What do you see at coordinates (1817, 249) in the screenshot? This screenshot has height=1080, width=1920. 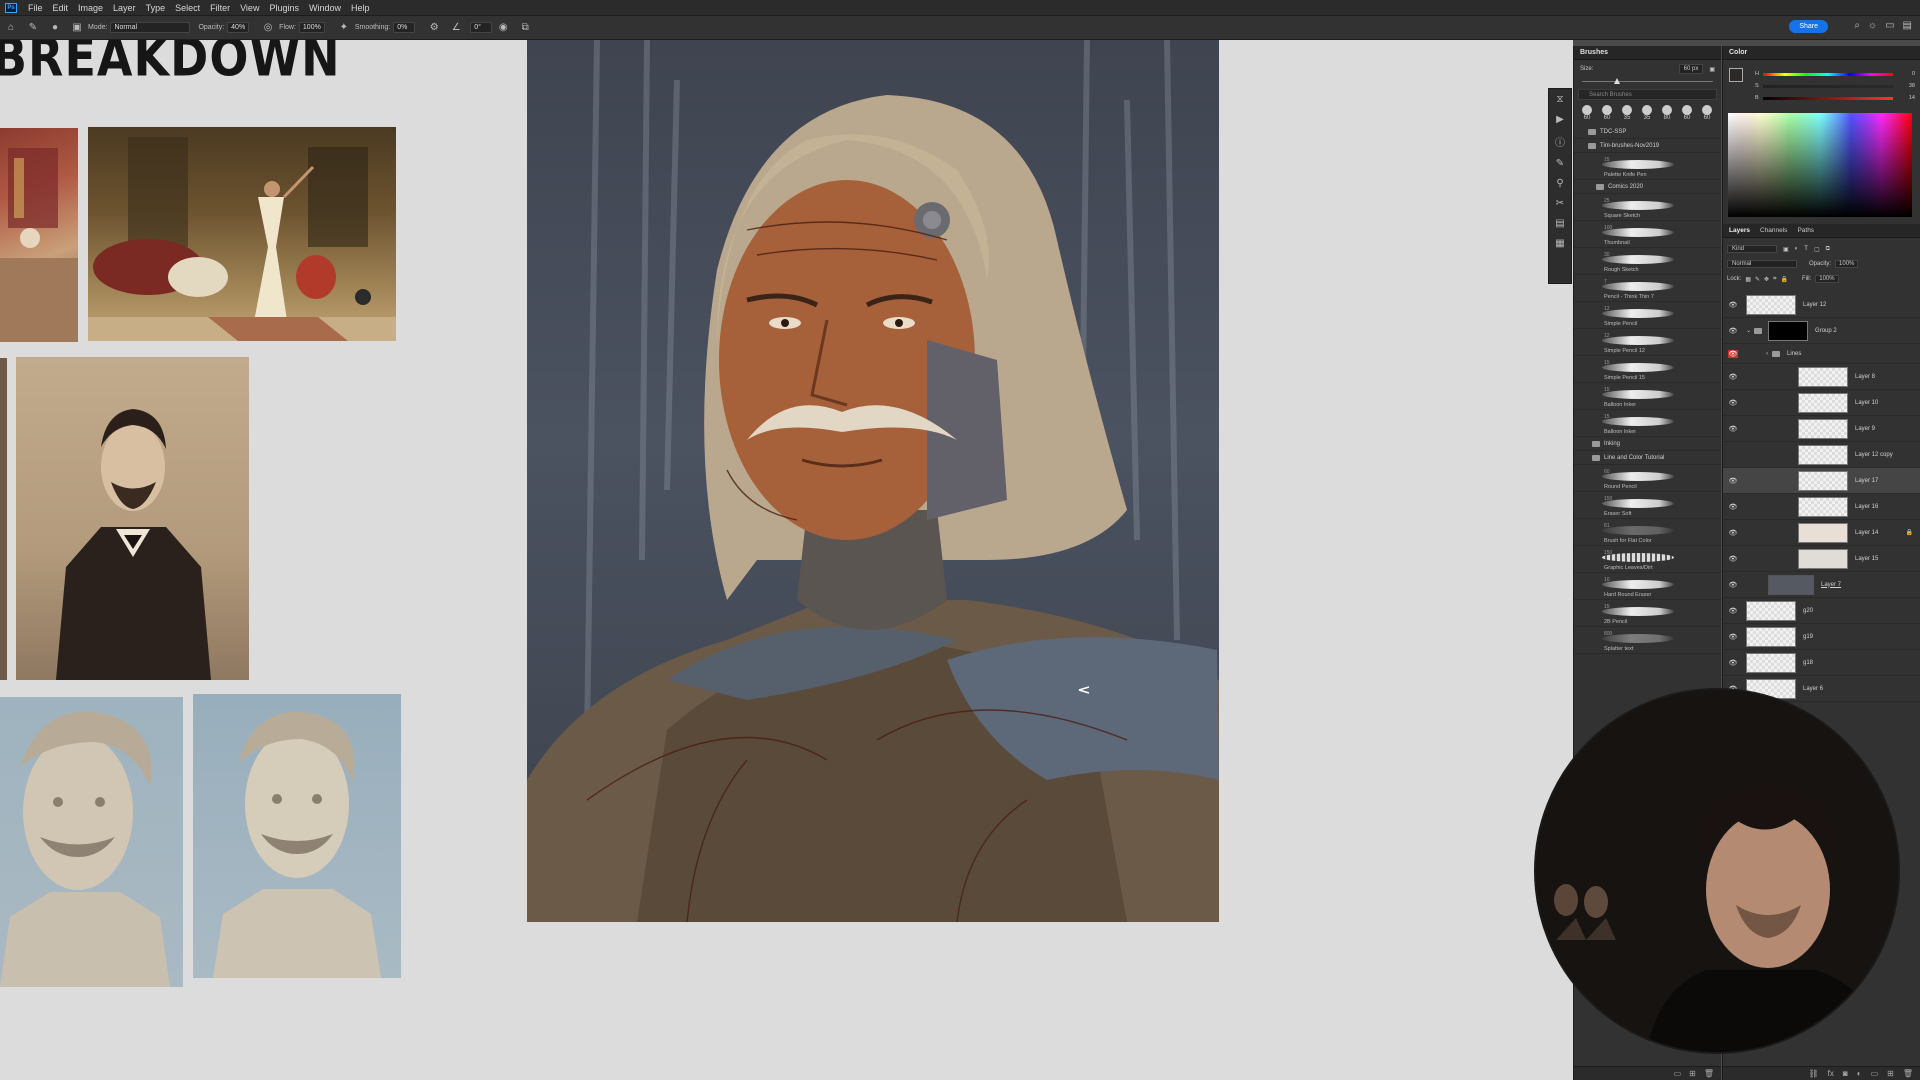 I see `filter-shape-icon: ▢` at bounding box center [1817, 249].